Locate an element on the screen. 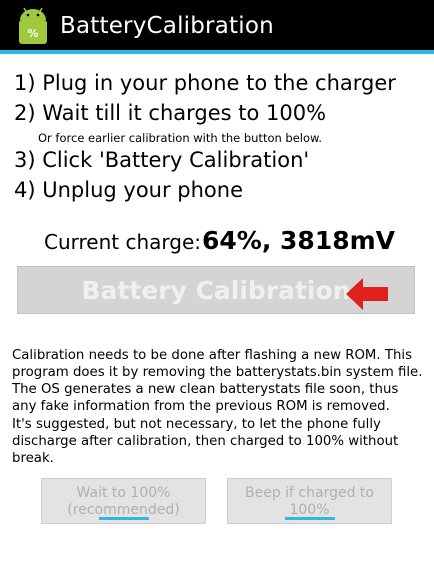 The width and height of the screenshot is (434, 564). wait-to-100-label: Wait to 100% (recommended) is located at coordinates (123, 501).